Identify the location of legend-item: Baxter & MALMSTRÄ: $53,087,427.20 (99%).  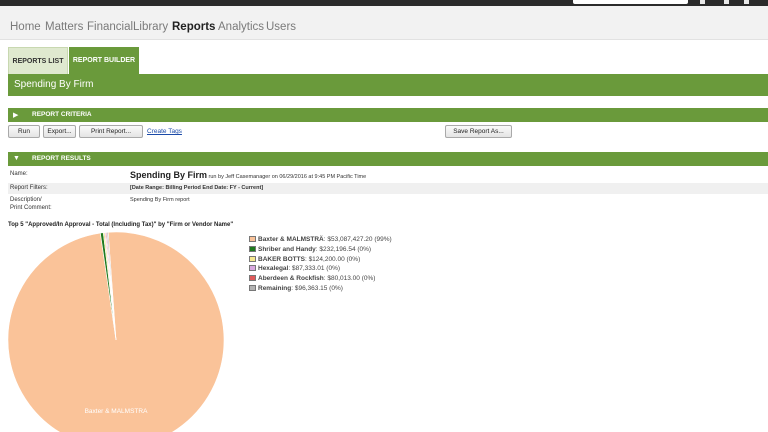
(320, 240).